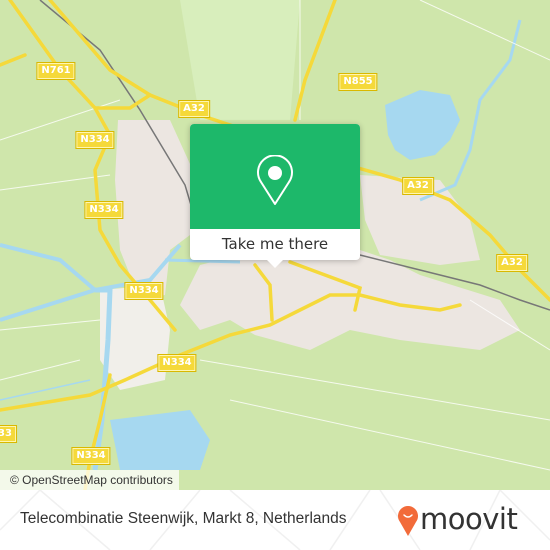  I want to click on harbor-water, so click(160, 440).